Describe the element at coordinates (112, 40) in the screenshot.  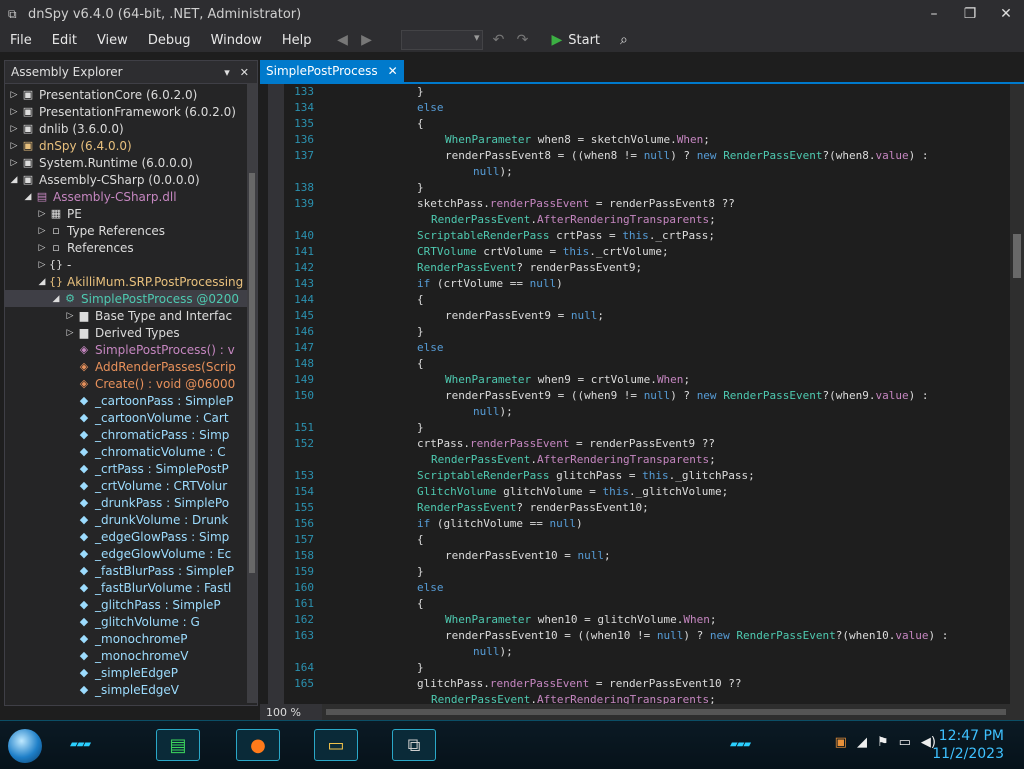
I see `menu-view: View` at that location.